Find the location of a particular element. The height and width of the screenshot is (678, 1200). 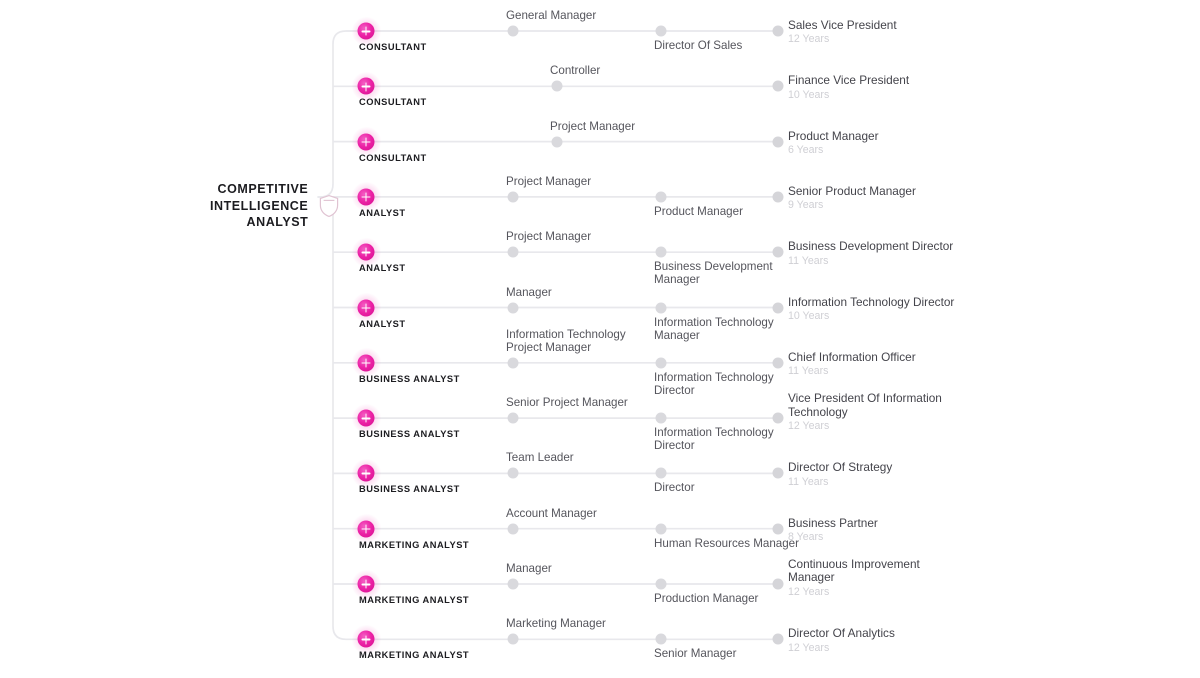

end-node-years: 9 Years is located at coordinates (806, 205).